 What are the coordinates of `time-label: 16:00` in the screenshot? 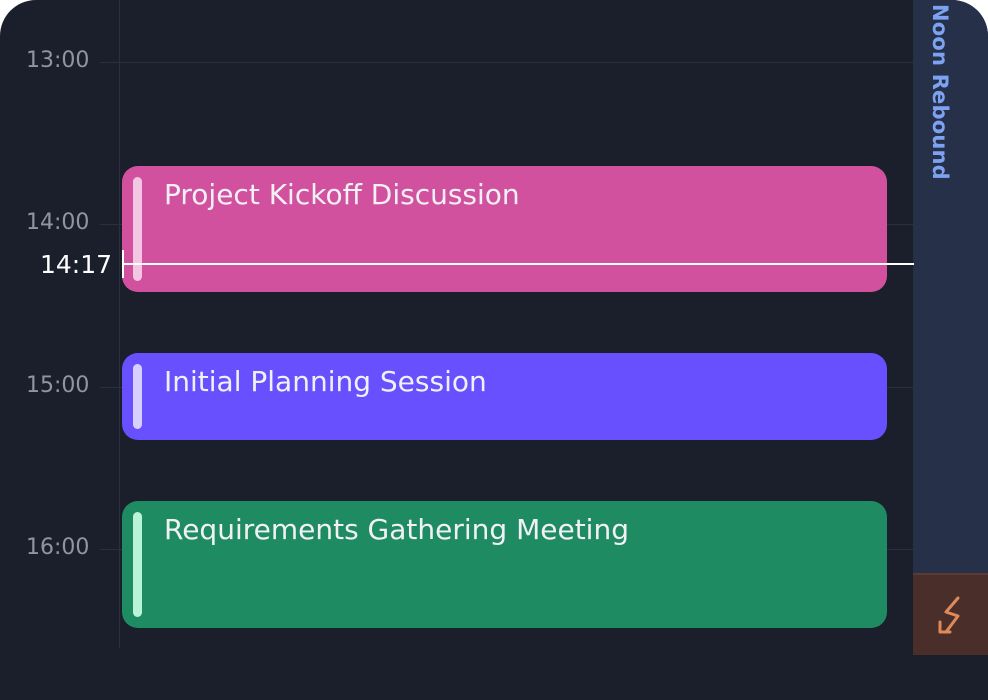 It's located at (58, 547).